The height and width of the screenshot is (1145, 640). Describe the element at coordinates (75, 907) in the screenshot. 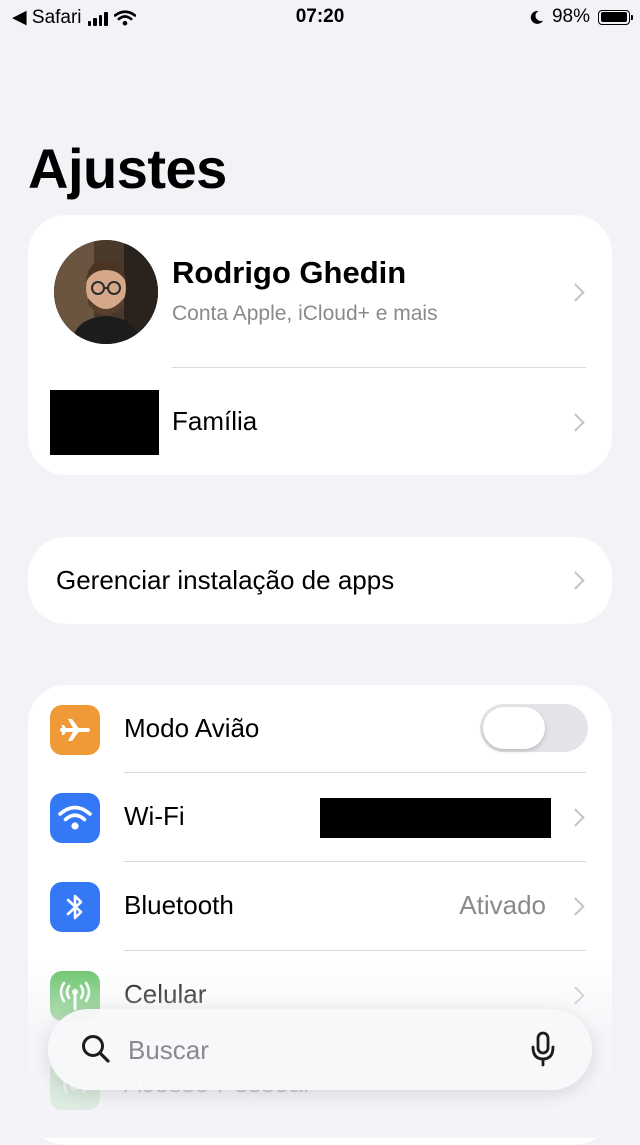

I see `bluetooth-icon` at that location.